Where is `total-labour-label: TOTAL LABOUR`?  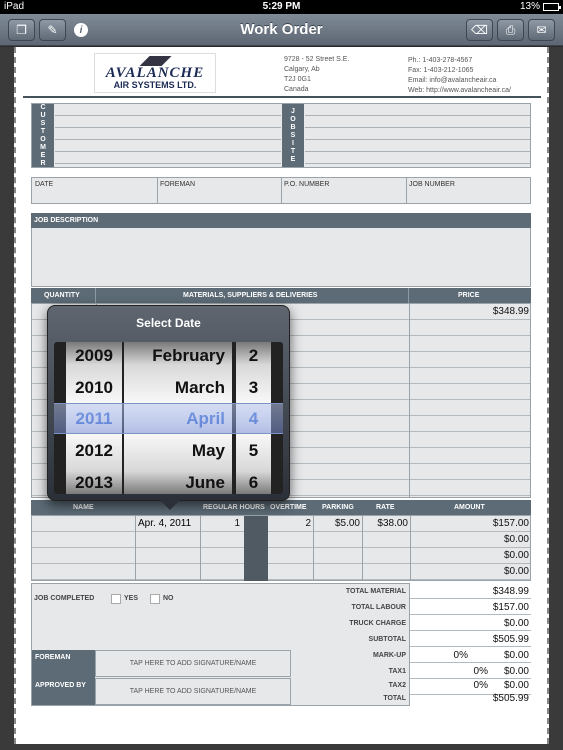
total-labour-label: TOTAL LABOUR is located at coordinates (378, 607).